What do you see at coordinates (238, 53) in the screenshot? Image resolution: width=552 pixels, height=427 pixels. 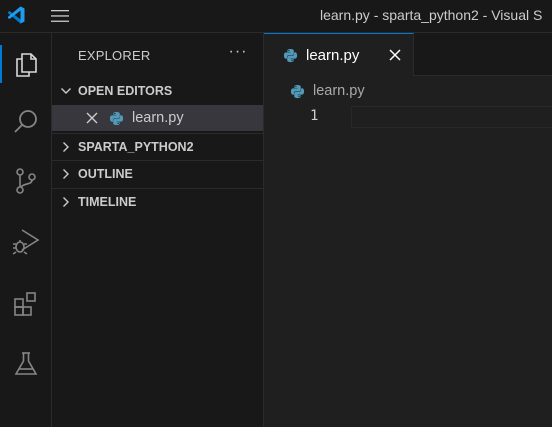 I see `ellipsis-icon: ···` at bounding box center [238, 53].